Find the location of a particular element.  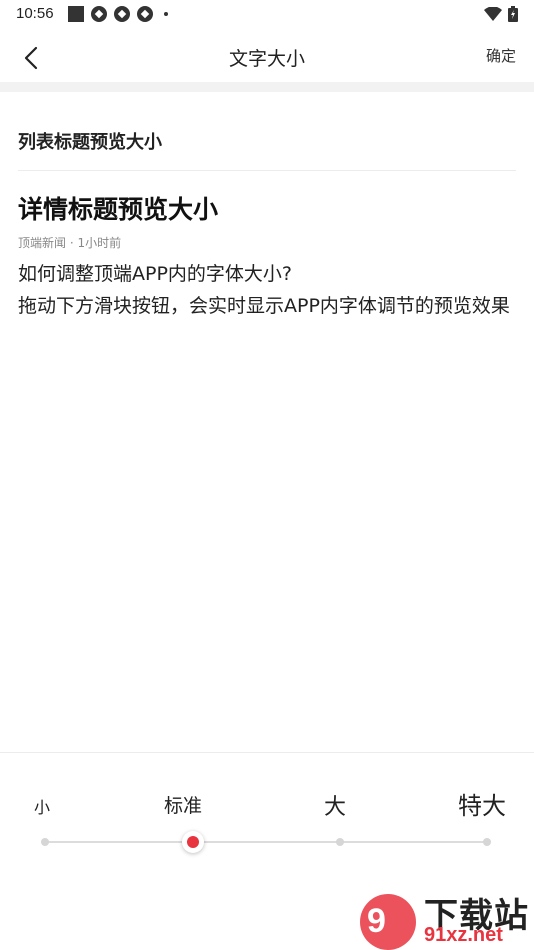

preview-paragraph: 如何调整顶端APP内的字体大小? is located at coordinates (155, 274).